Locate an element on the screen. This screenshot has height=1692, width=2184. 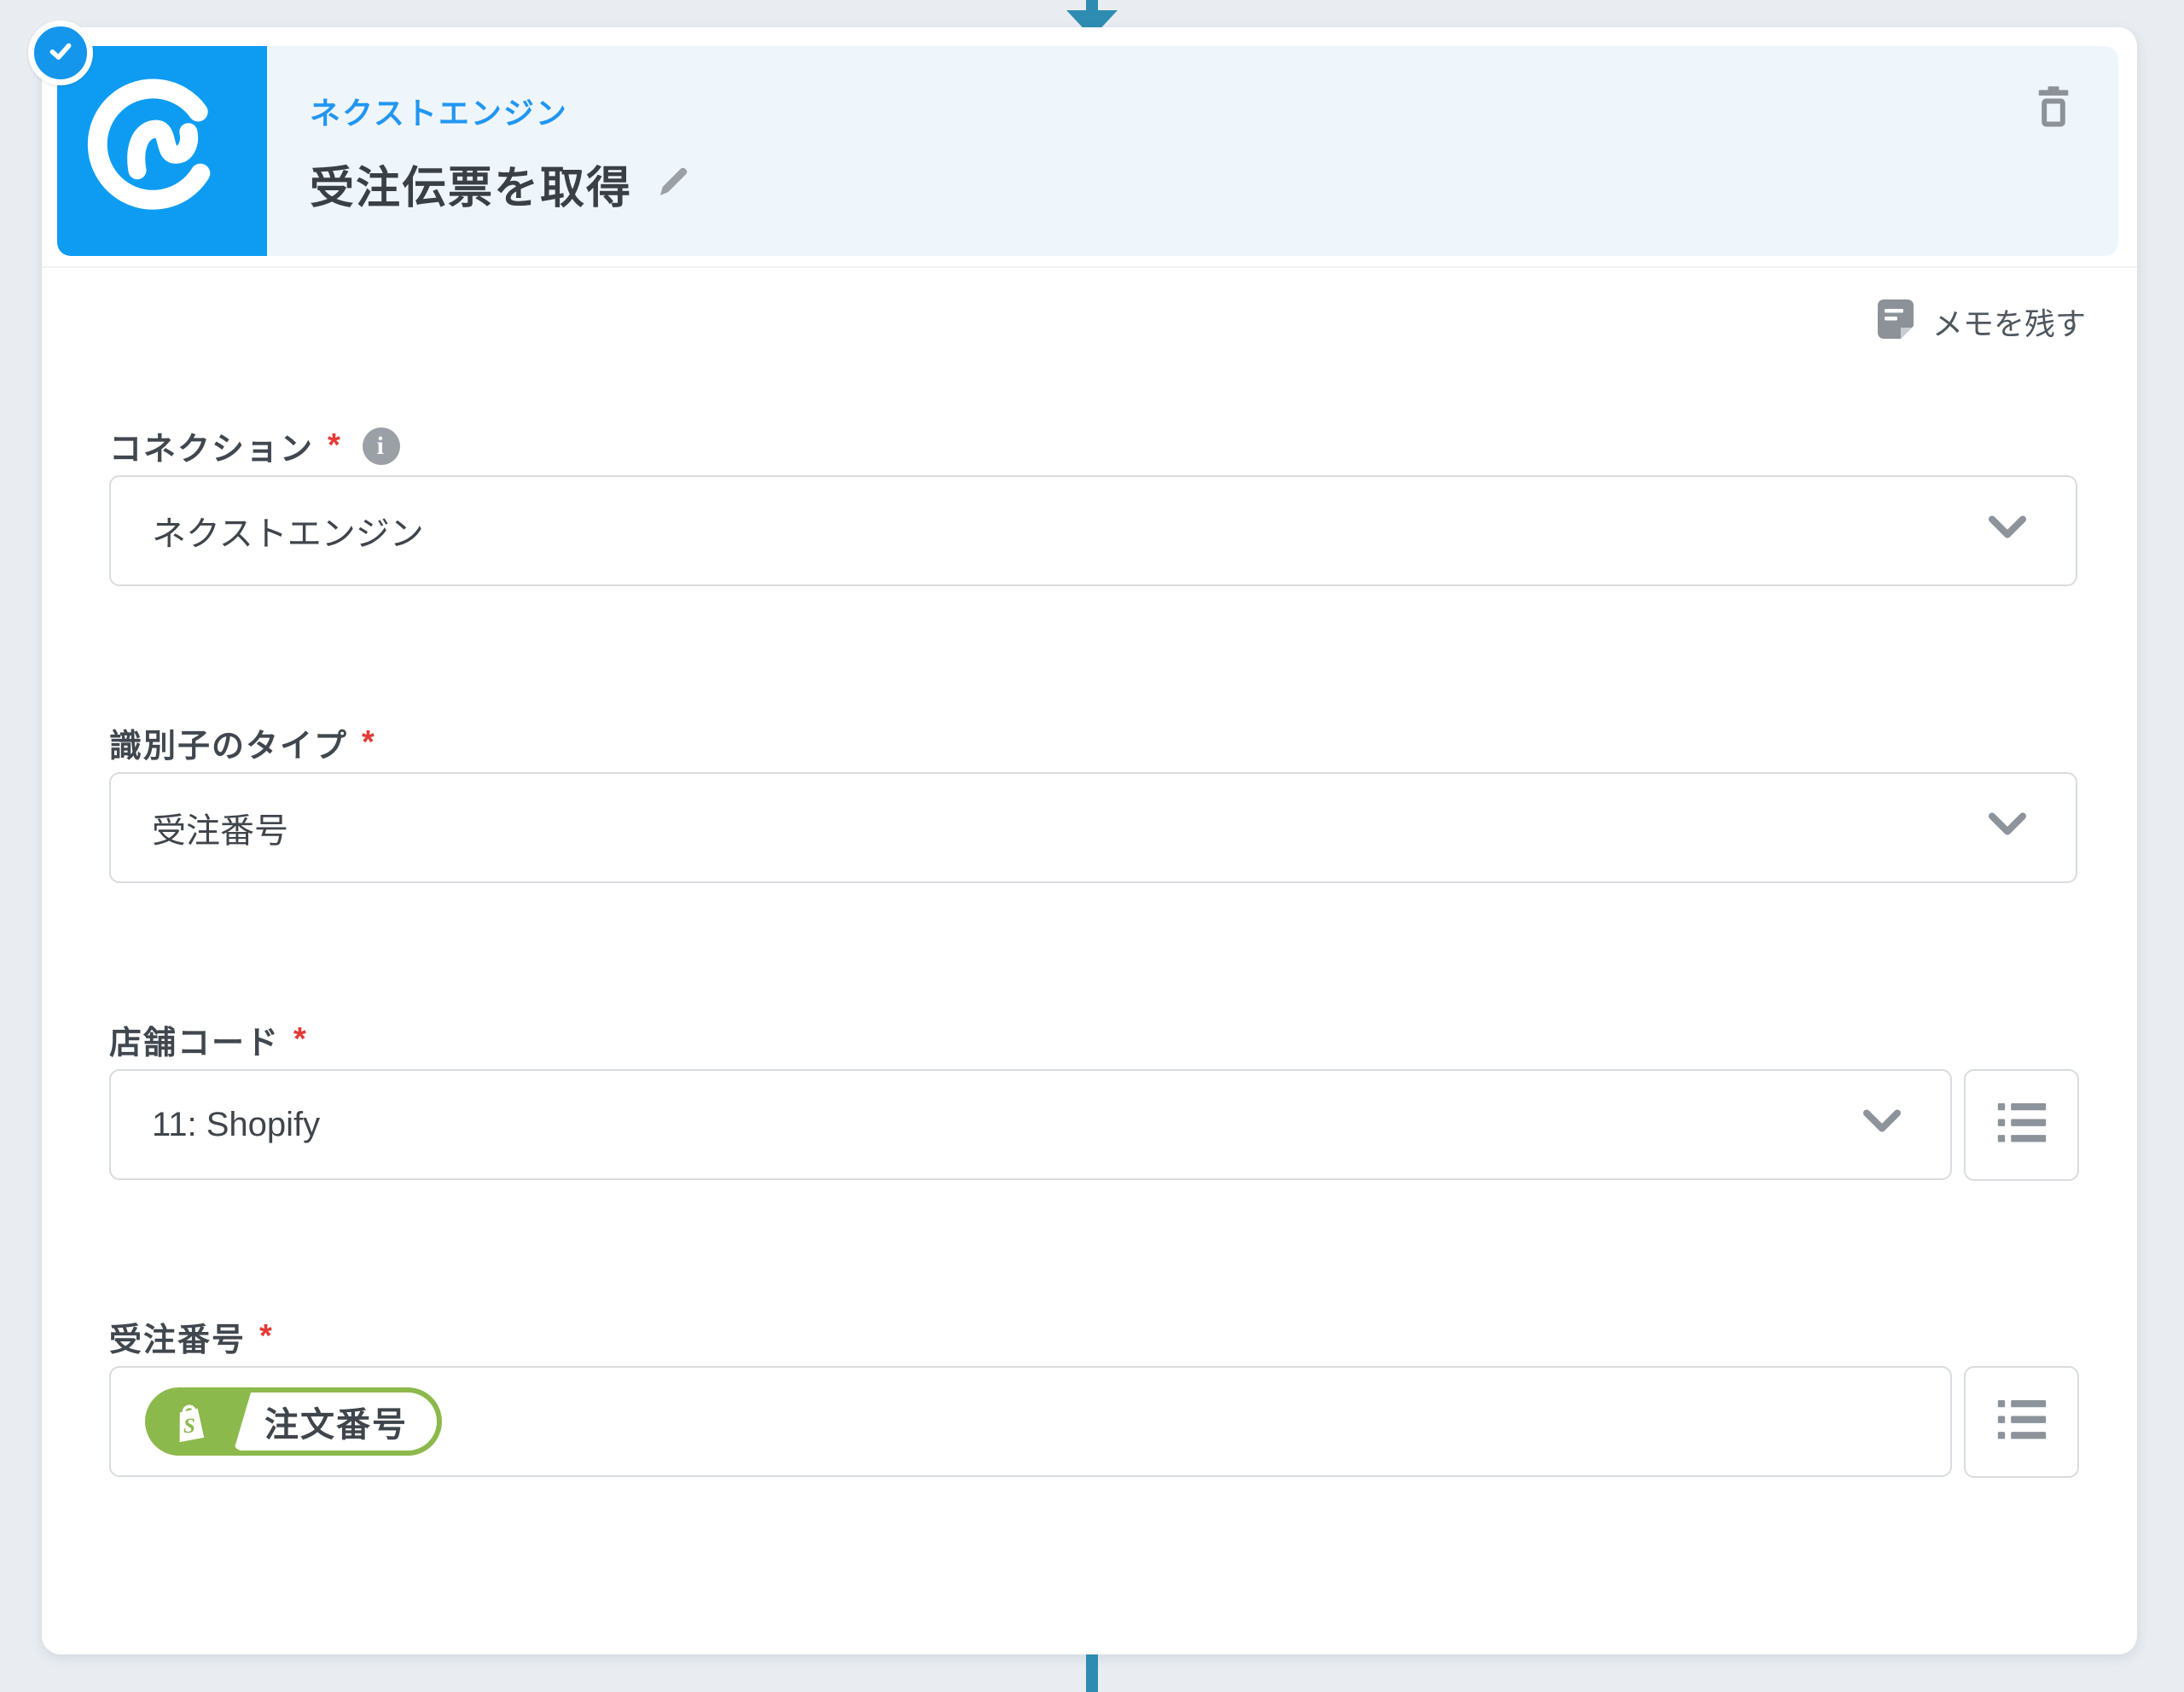
nextengine-logo-icon is located at coordinates (162, 151).